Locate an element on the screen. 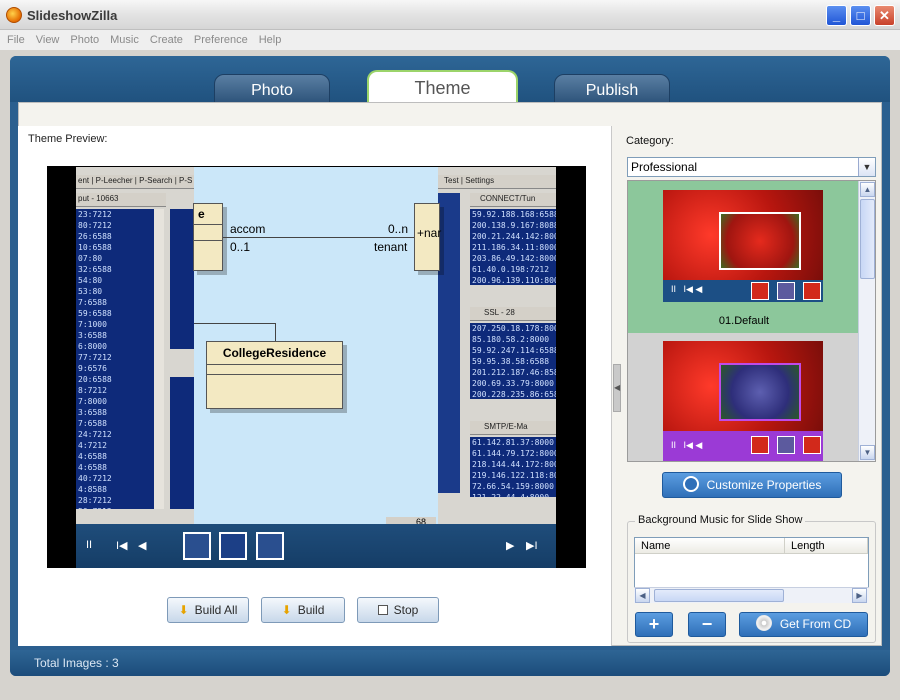  pause-icon: II is located at coordinates (89, 545).